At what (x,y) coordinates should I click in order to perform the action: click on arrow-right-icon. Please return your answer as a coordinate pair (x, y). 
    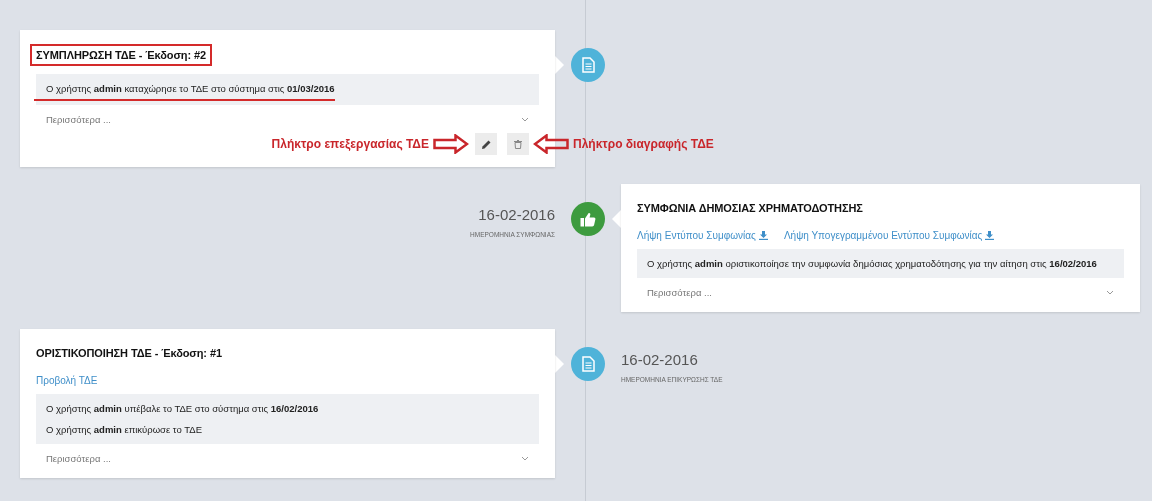
    Looking at the image, I should click on (451, 144).